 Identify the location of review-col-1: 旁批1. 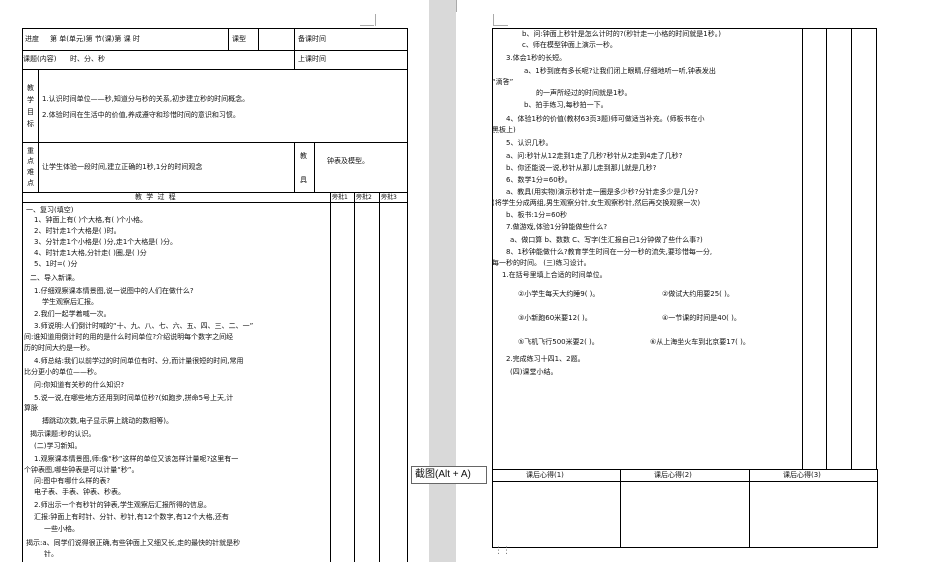
(340, 197).